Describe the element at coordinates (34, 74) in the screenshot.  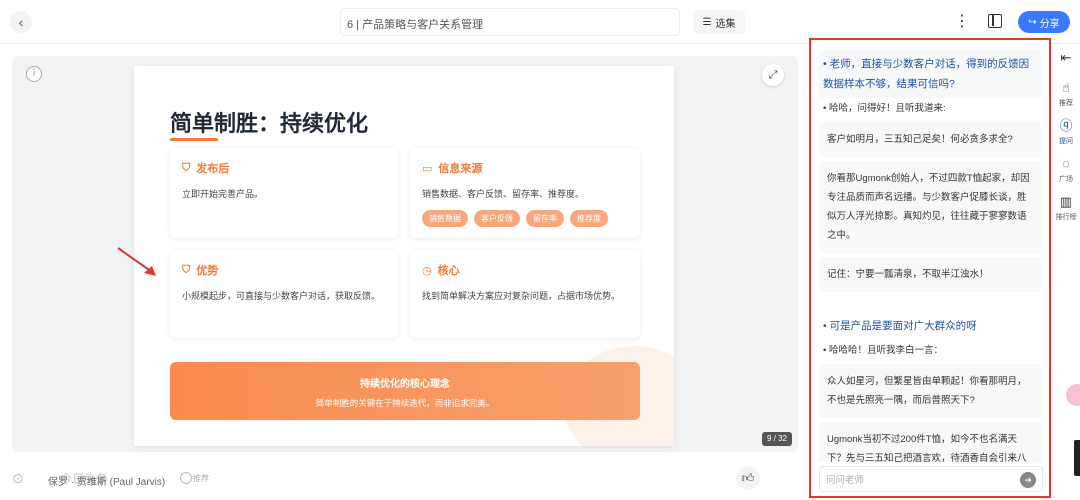
I see `info-icon: i` at that location.